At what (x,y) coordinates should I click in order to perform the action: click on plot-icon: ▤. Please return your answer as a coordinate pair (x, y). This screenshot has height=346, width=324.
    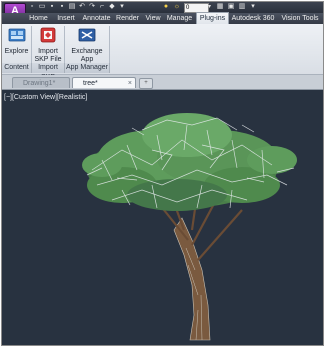
    Looking at the image, I should click on (72, 7).